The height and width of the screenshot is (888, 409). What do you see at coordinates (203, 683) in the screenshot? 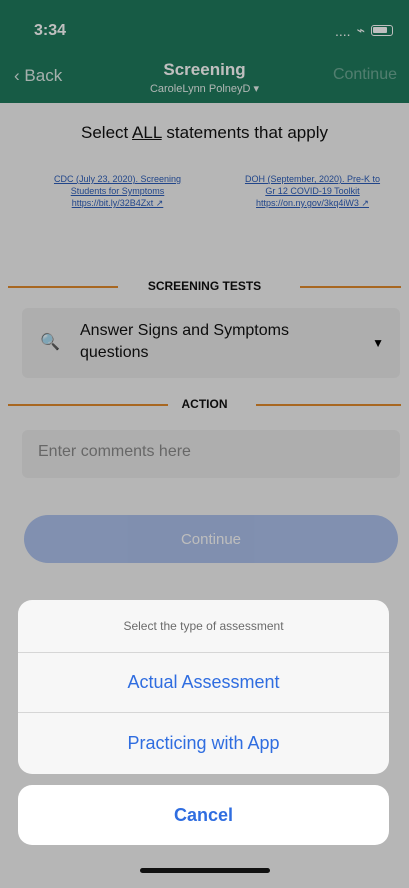
I see `option-actual-assessment: Actual Assessment` at bounding box center [203, 683].